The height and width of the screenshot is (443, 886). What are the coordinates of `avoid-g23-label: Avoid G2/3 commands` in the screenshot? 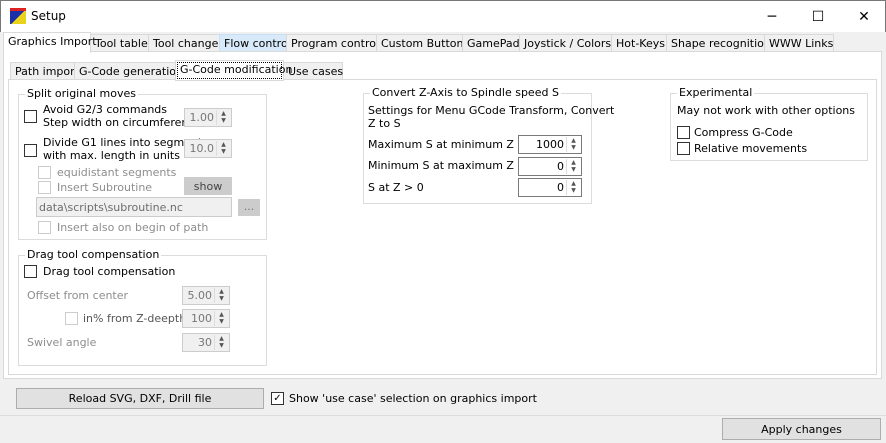 It's located at (105, 109).